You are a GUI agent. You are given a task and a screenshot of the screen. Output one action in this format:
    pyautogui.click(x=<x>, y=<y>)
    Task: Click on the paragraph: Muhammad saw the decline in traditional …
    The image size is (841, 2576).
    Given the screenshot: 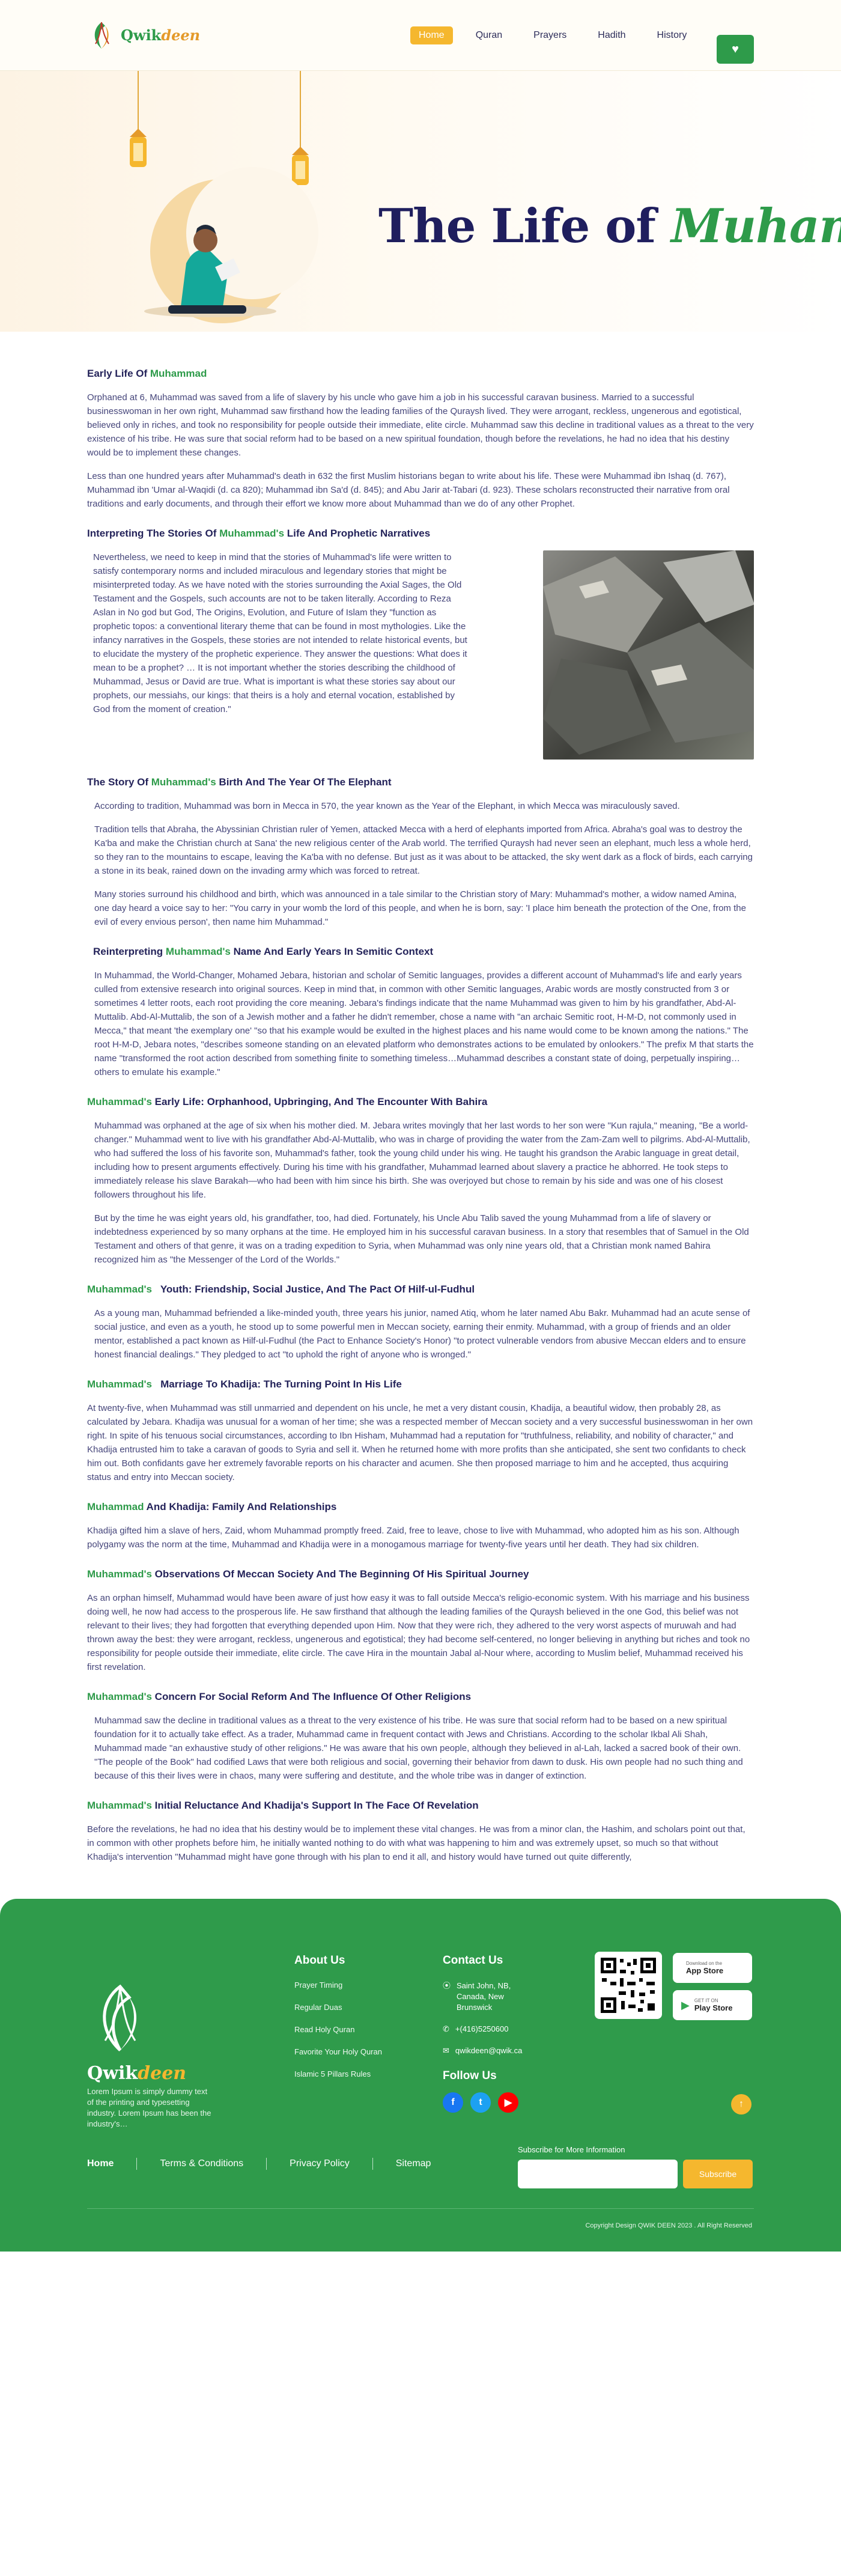 What is the action you would take?
    pyautogui.click(x=419, y=1748)
    